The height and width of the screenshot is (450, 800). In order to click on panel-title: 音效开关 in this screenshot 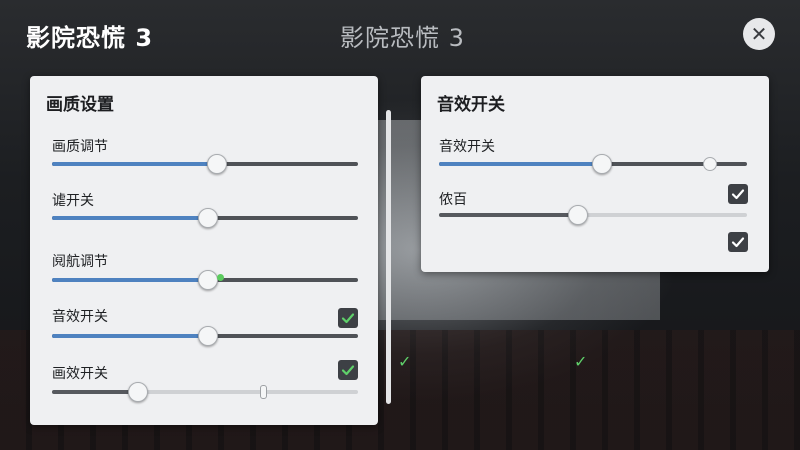, I will do `click(471, 105)`.